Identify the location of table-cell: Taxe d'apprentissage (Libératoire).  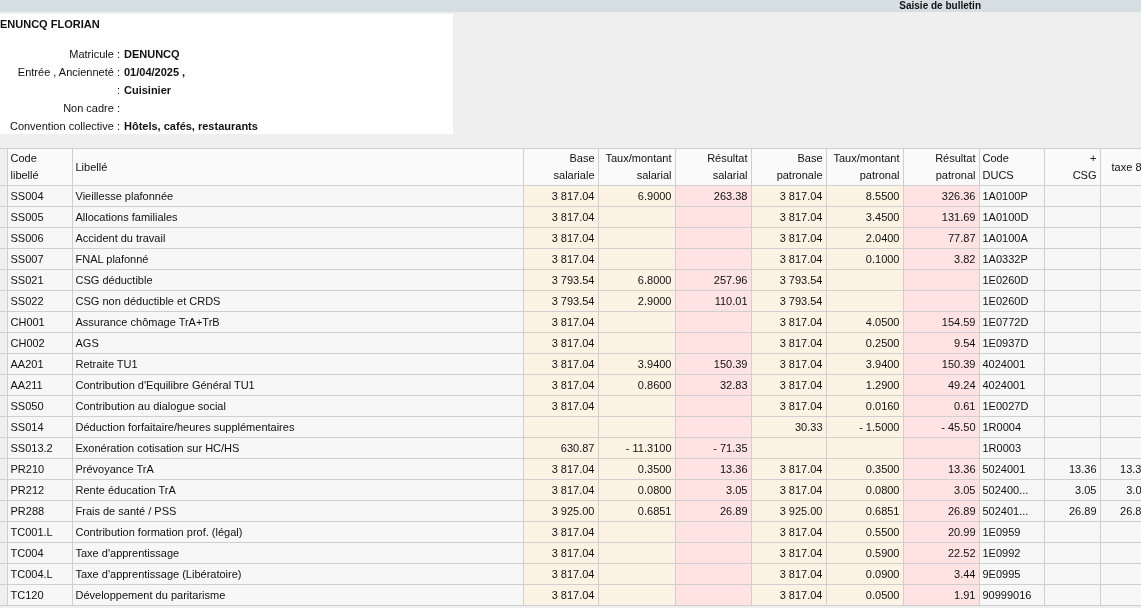
(158, 574).